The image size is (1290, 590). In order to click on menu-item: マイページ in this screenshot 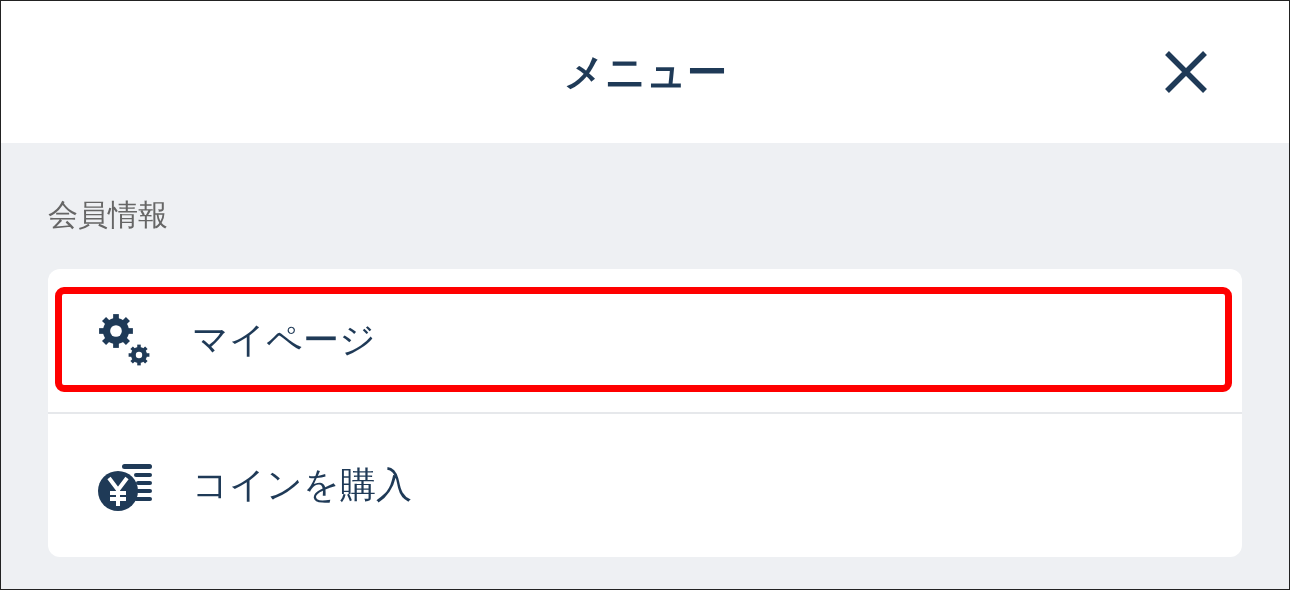, I will do `click(284, 340)`.